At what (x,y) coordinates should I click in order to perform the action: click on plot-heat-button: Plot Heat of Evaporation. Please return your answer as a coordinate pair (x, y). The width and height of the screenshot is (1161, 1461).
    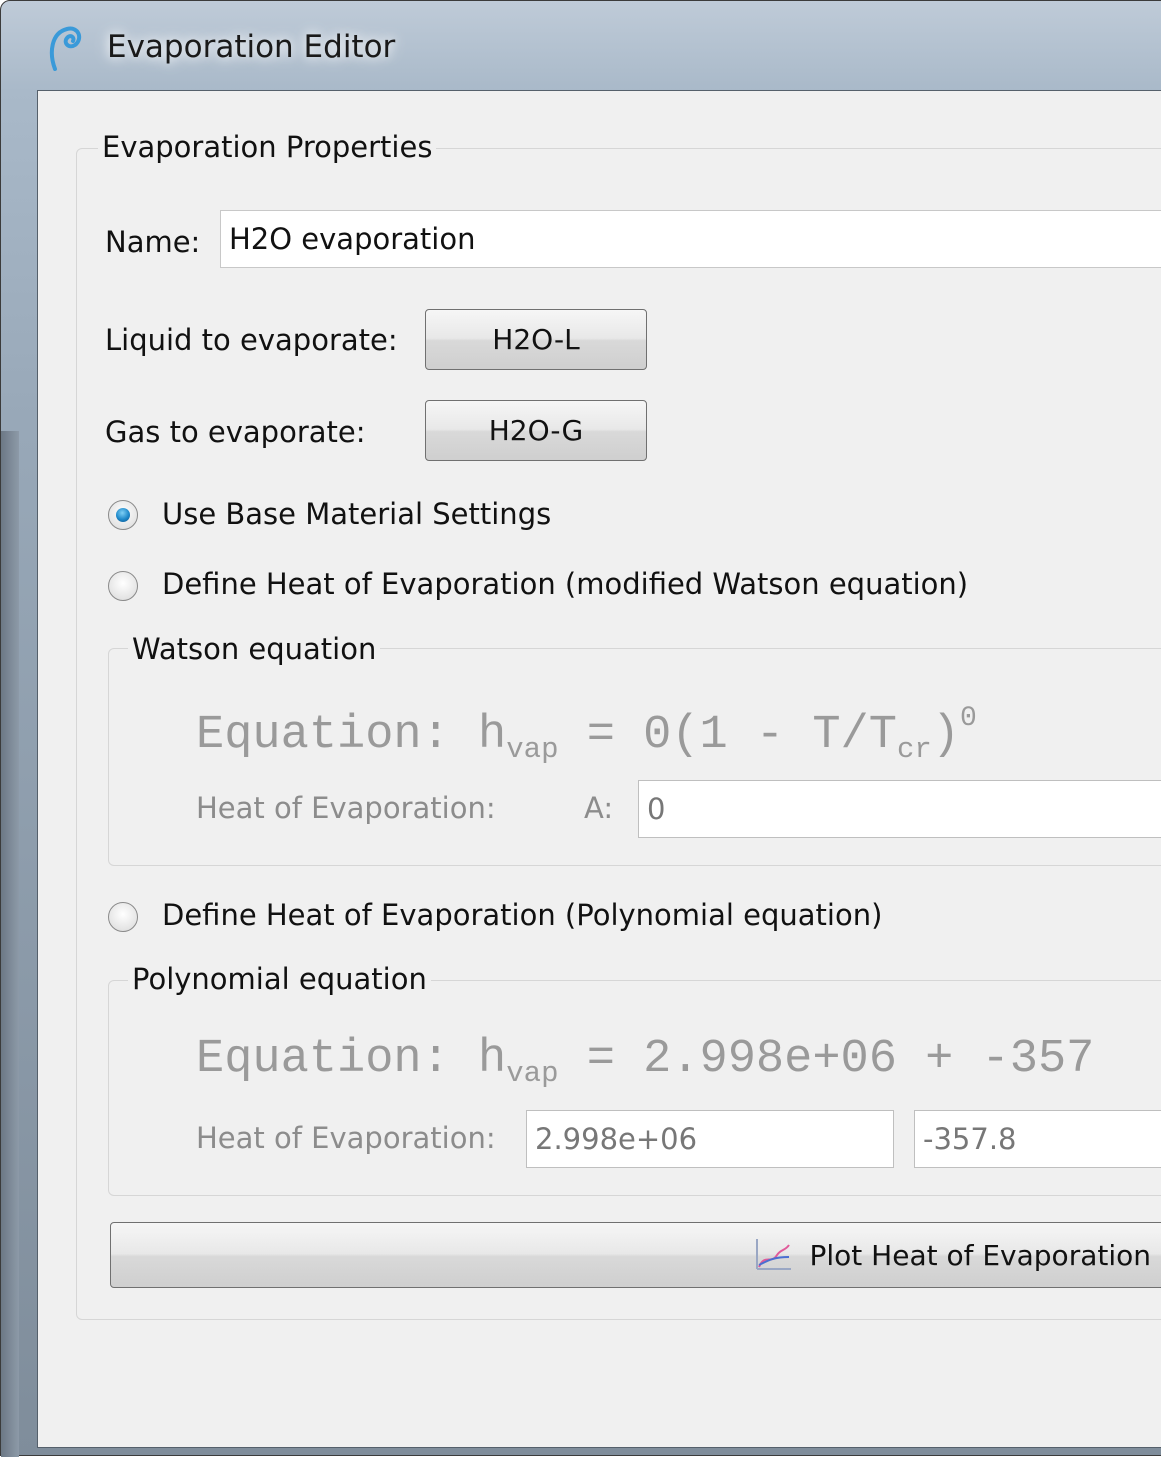
    Looking at the image, I should click on (635, 1255).